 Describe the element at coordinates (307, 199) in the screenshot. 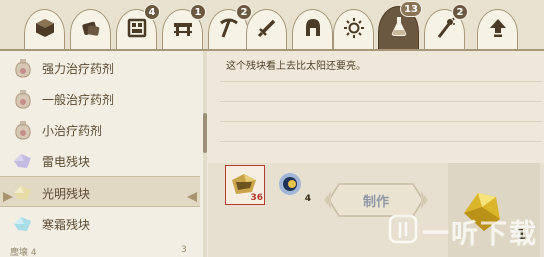

I see `ingredient-count: 4` at that location.